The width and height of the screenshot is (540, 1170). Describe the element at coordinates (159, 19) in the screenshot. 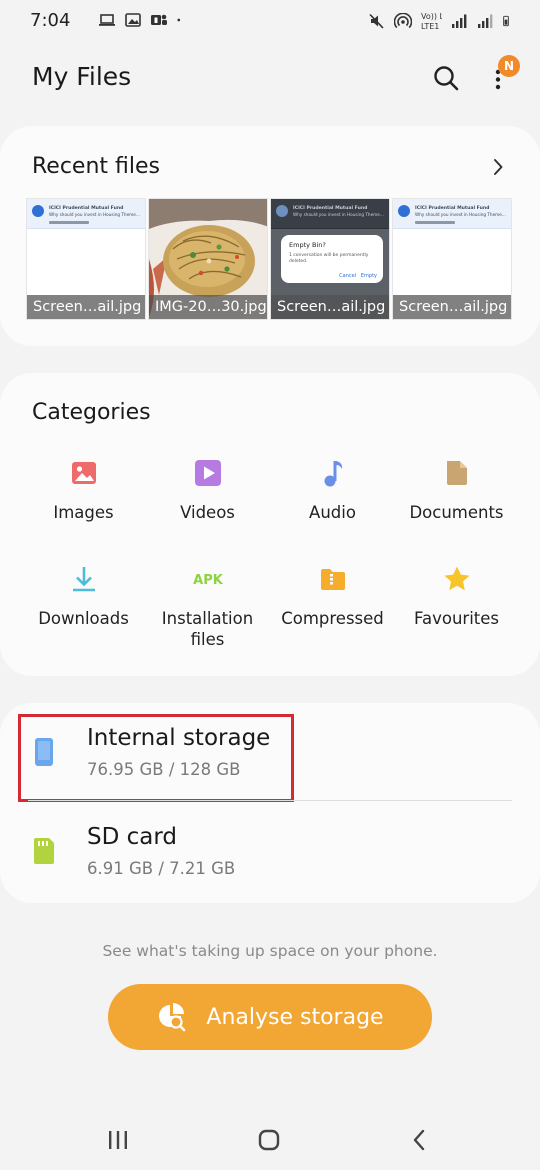

I see `teams-icon` at that location.